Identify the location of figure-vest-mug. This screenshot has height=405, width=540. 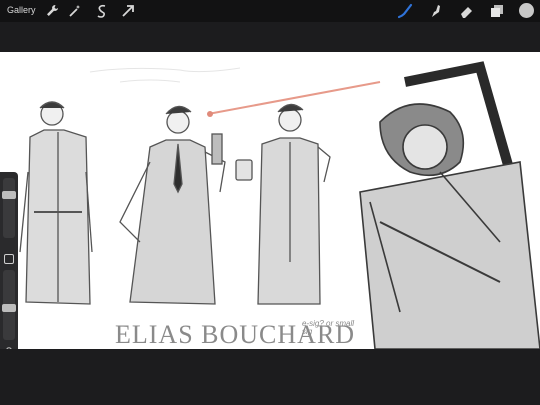
(283, 204).